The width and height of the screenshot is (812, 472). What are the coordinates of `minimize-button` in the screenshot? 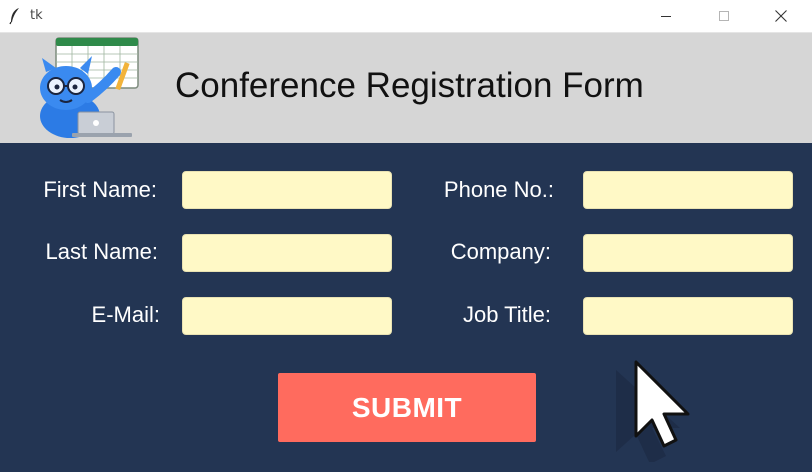 It's located at (666, 16).